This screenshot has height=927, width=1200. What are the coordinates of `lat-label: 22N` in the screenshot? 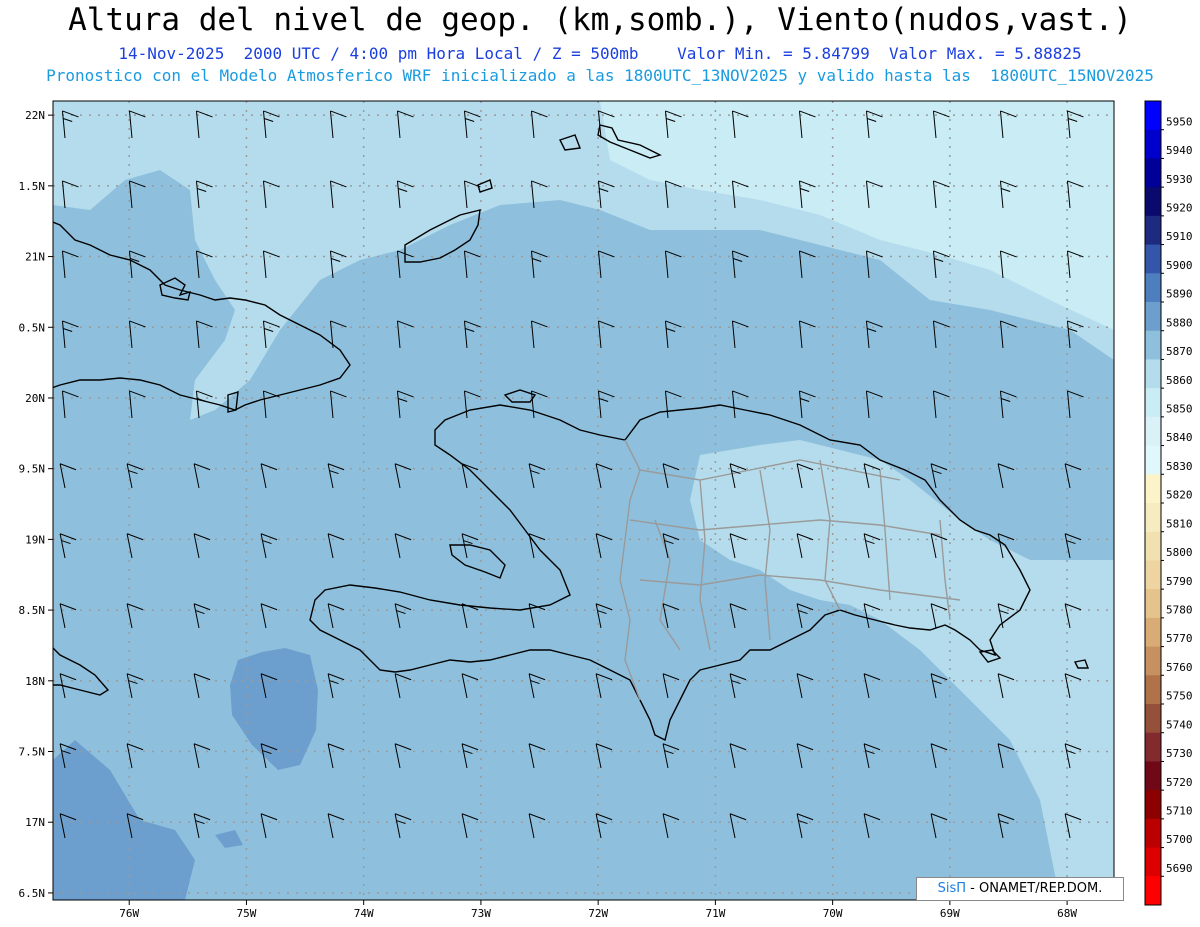 It's located at (35, 115).